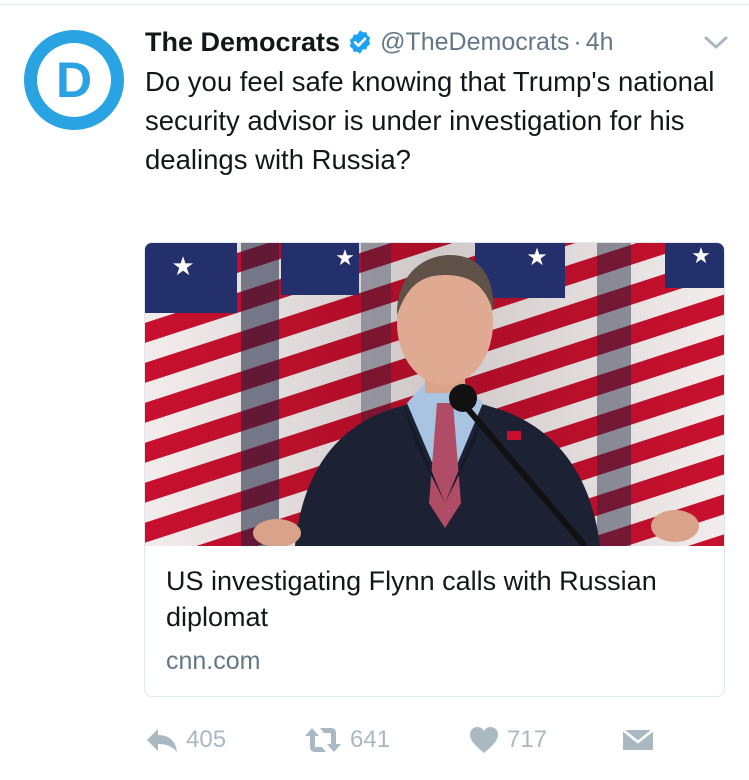 This screenshot has height=780, width=749. I want to click on retweet-icon, so click(323, 740).